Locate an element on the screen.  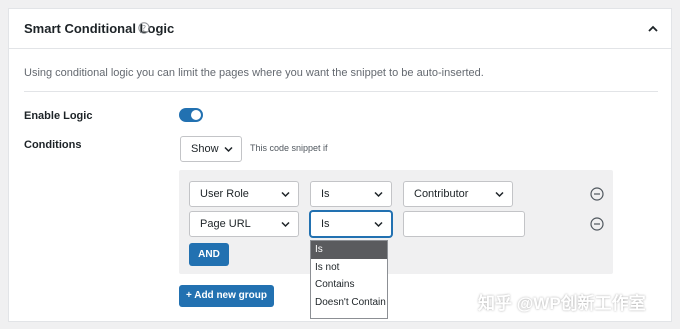
rule-1-value-select: Contributor is located at coordinates (458, 194).